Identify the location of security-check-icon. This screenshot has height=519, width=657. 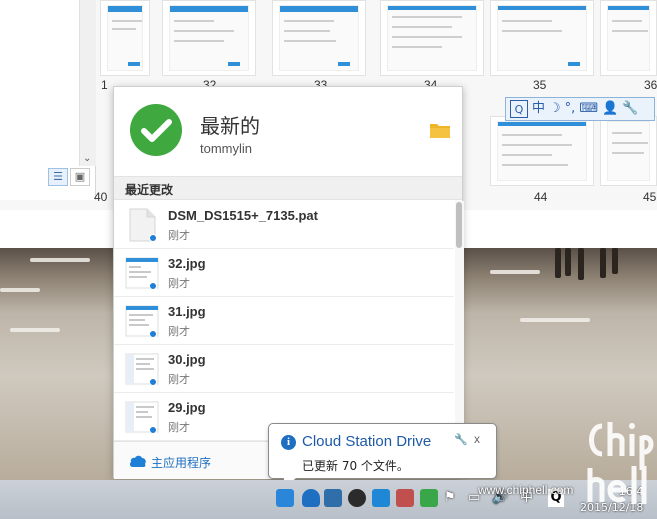
(429, 498).